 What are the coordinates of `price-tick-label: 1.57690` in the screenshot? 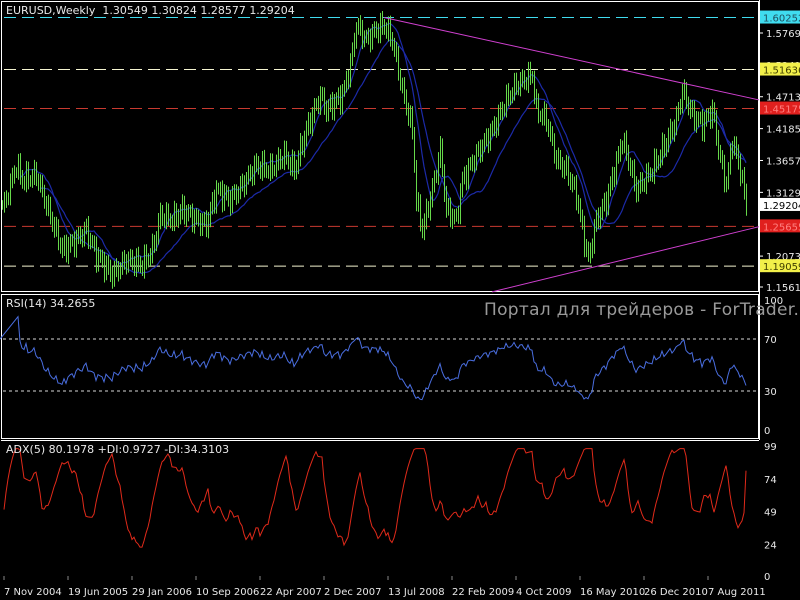 It's located at (783, 34).